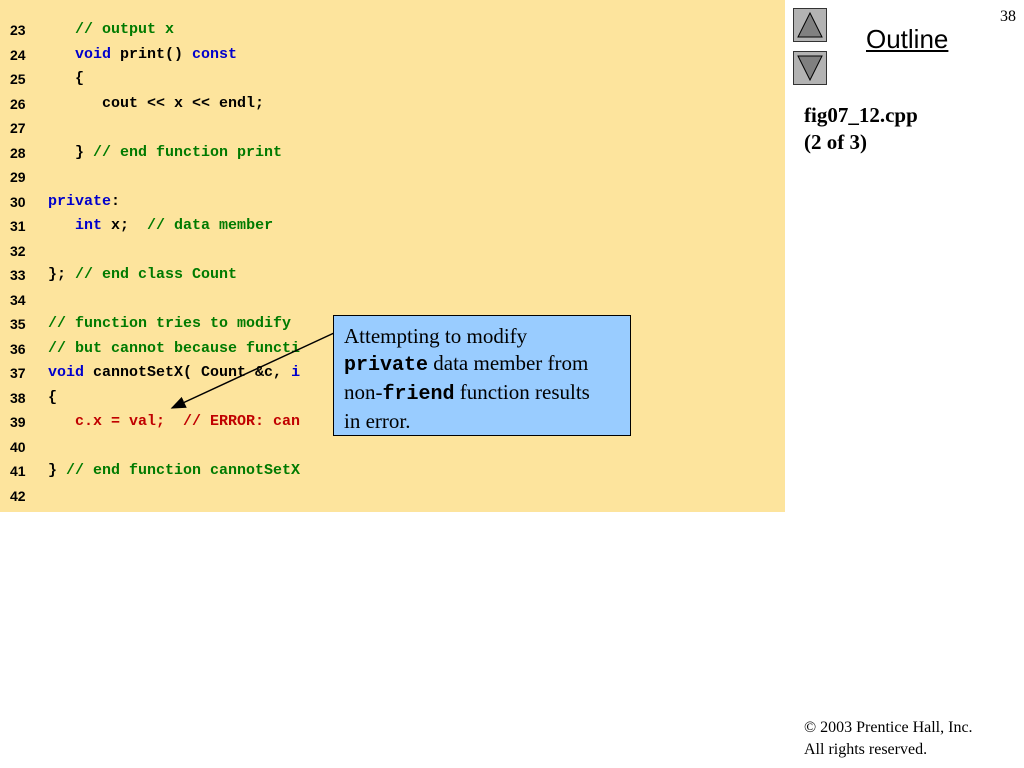 The image size is (1024, 768). I want to click on next-slide-button, so click(810, 68).